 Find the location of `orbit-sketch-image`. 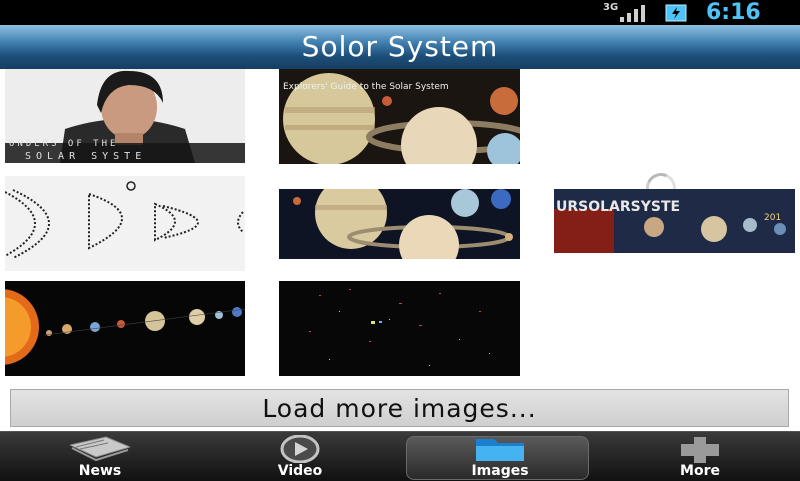

orbit-sketch-image is located at coordinates (125, 223).